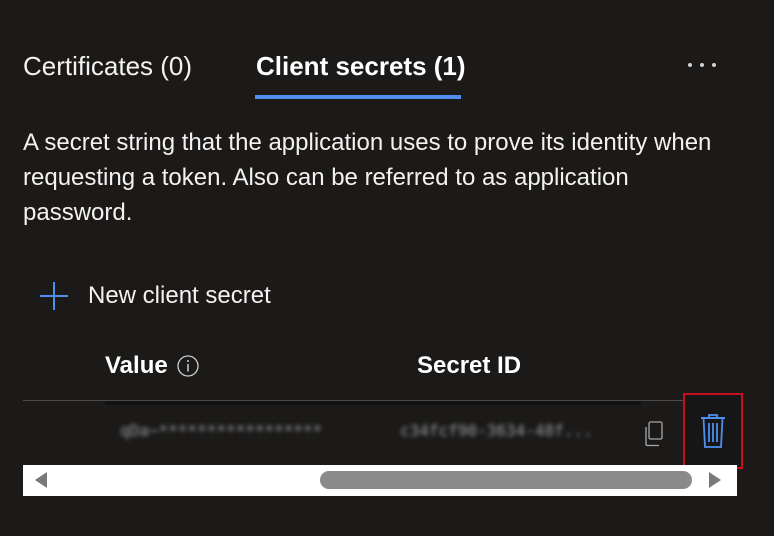  I want to click on scroll-left-arrow-icon, so click(41, 480).